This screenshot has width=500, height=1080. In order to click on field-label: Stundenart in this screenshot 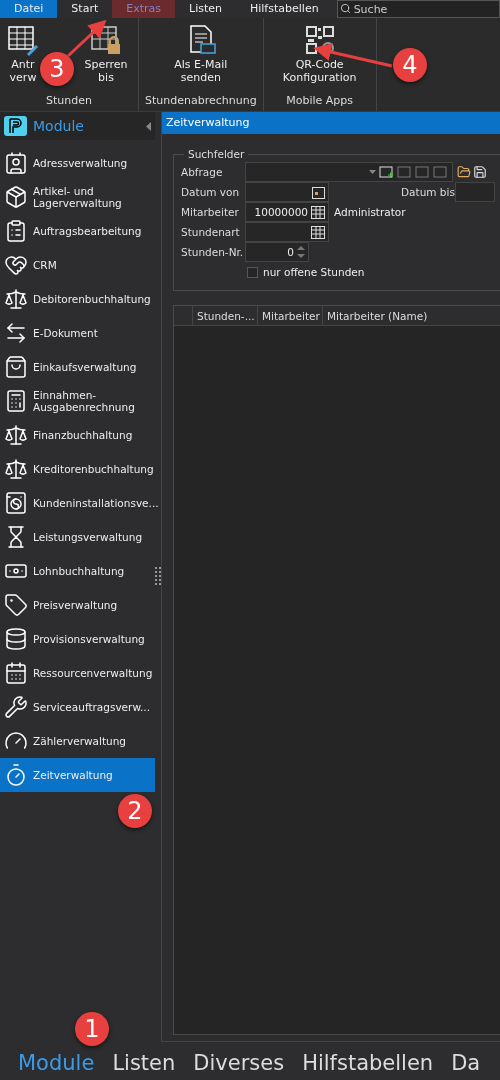, I will do `click(211, 232)`.